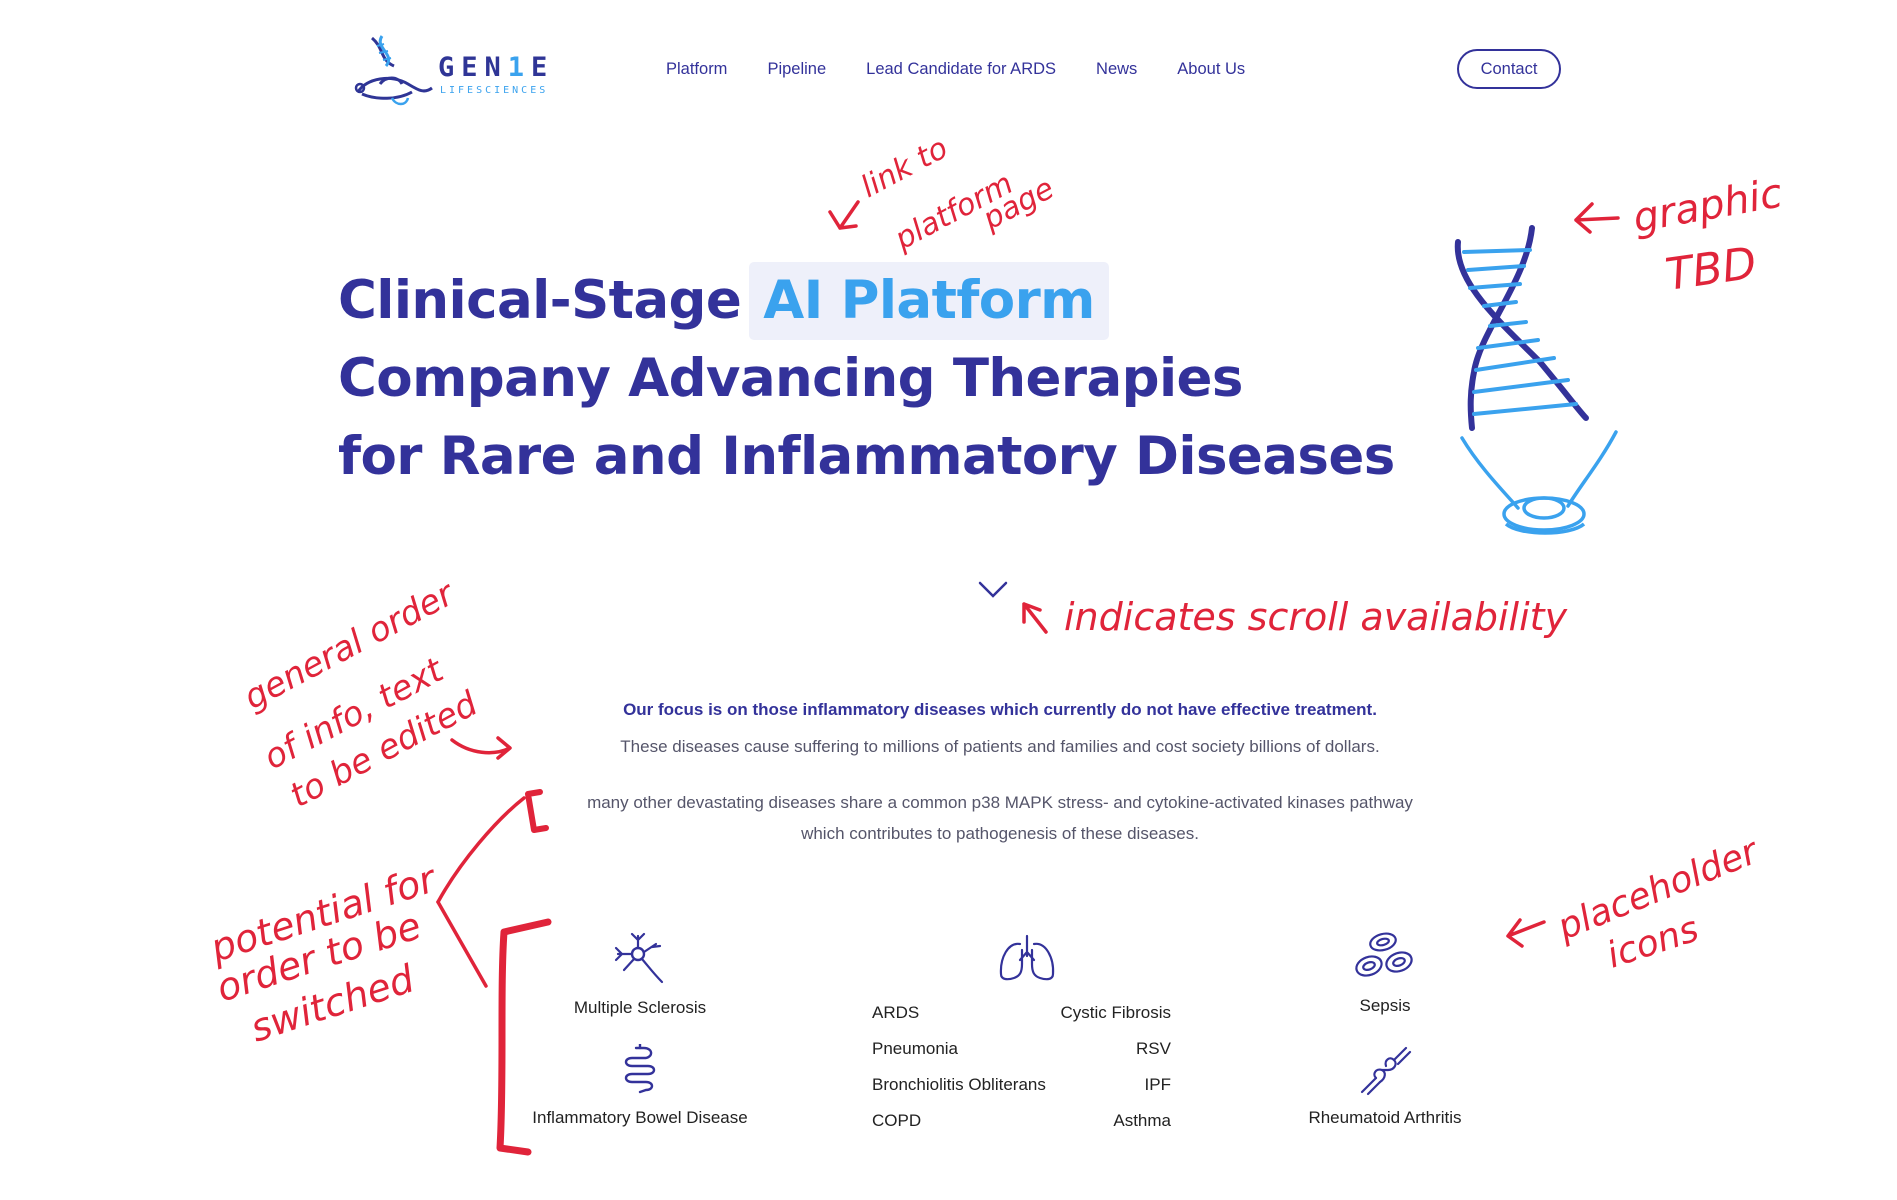 The height and width of the screenshot is (1200, 1897). What do you see at coordinates (639, 958) in the screenshot?
I see `neuron-icon` at bounding box center [639, 958].